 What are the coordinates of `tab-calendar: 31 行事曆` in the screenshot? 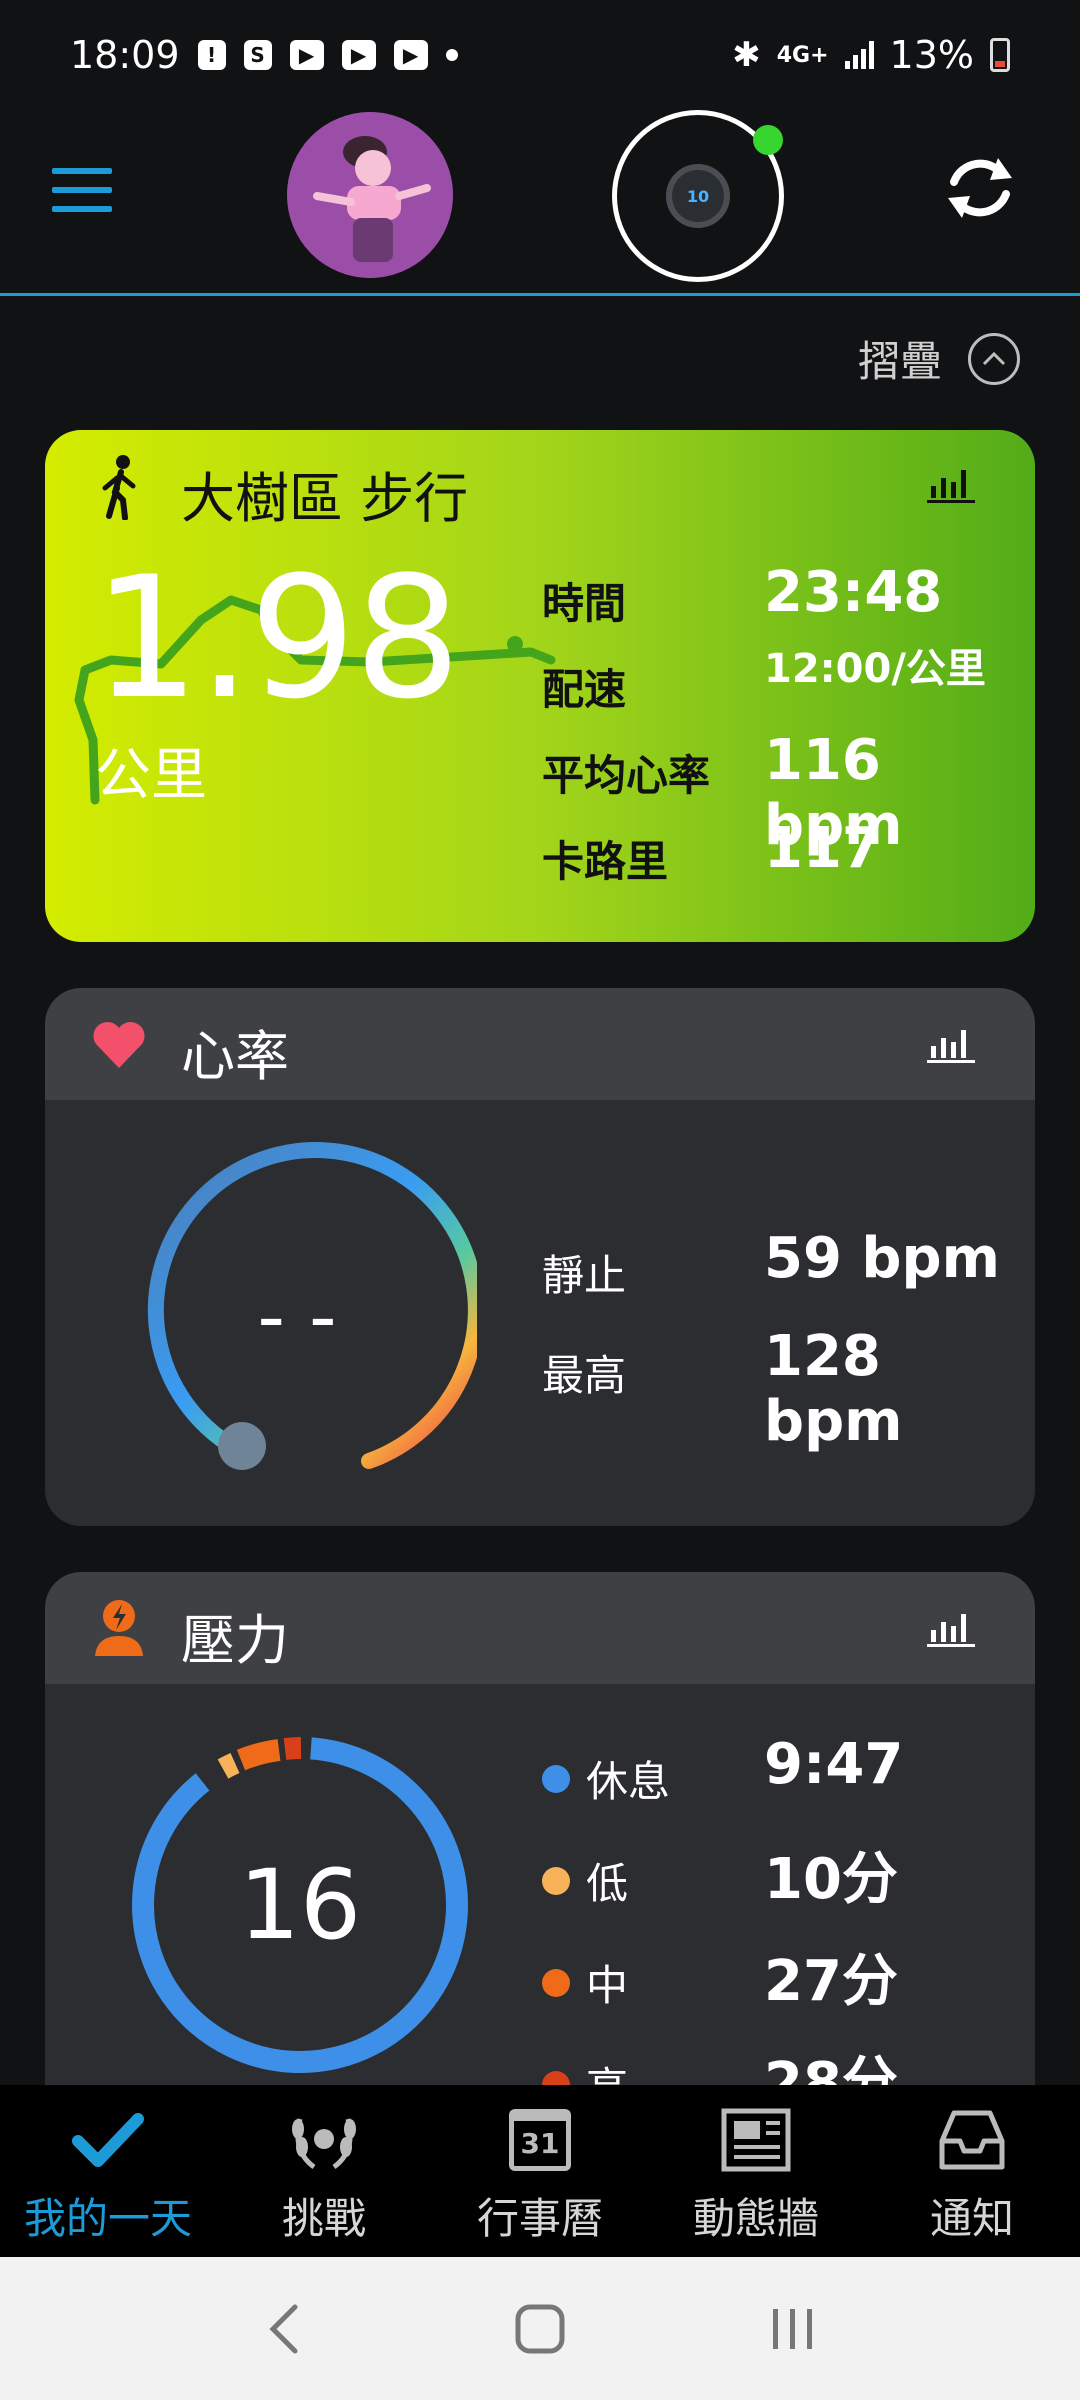 It's located at (540, 2171).